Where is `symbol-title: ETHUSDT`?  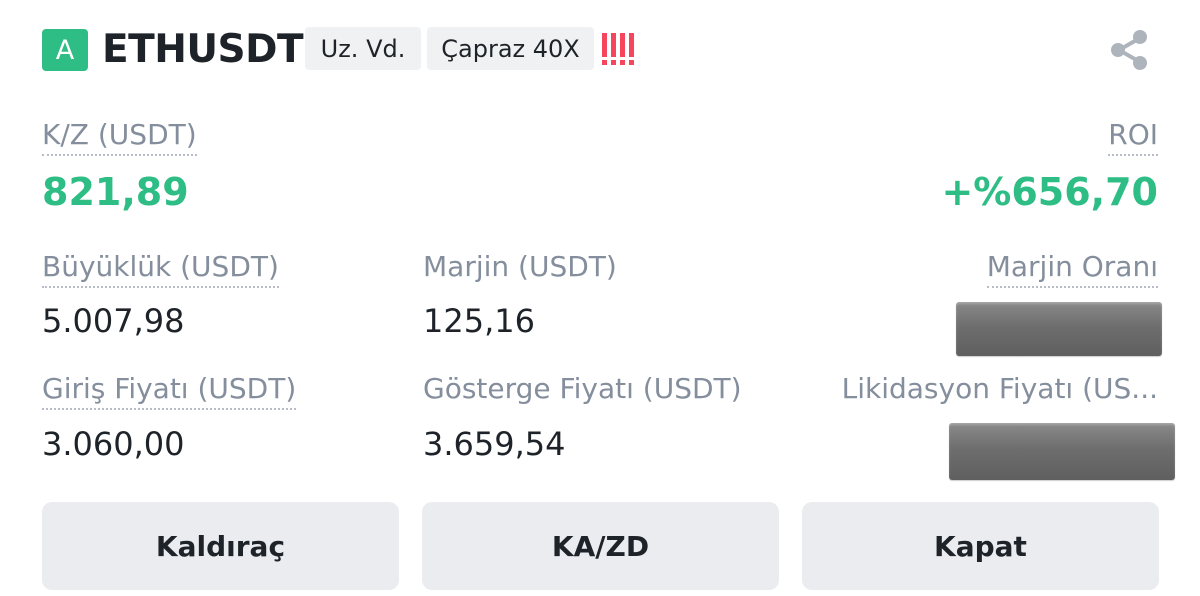 symbol-title: ETHUSDT is located at coordinates (203, 50).